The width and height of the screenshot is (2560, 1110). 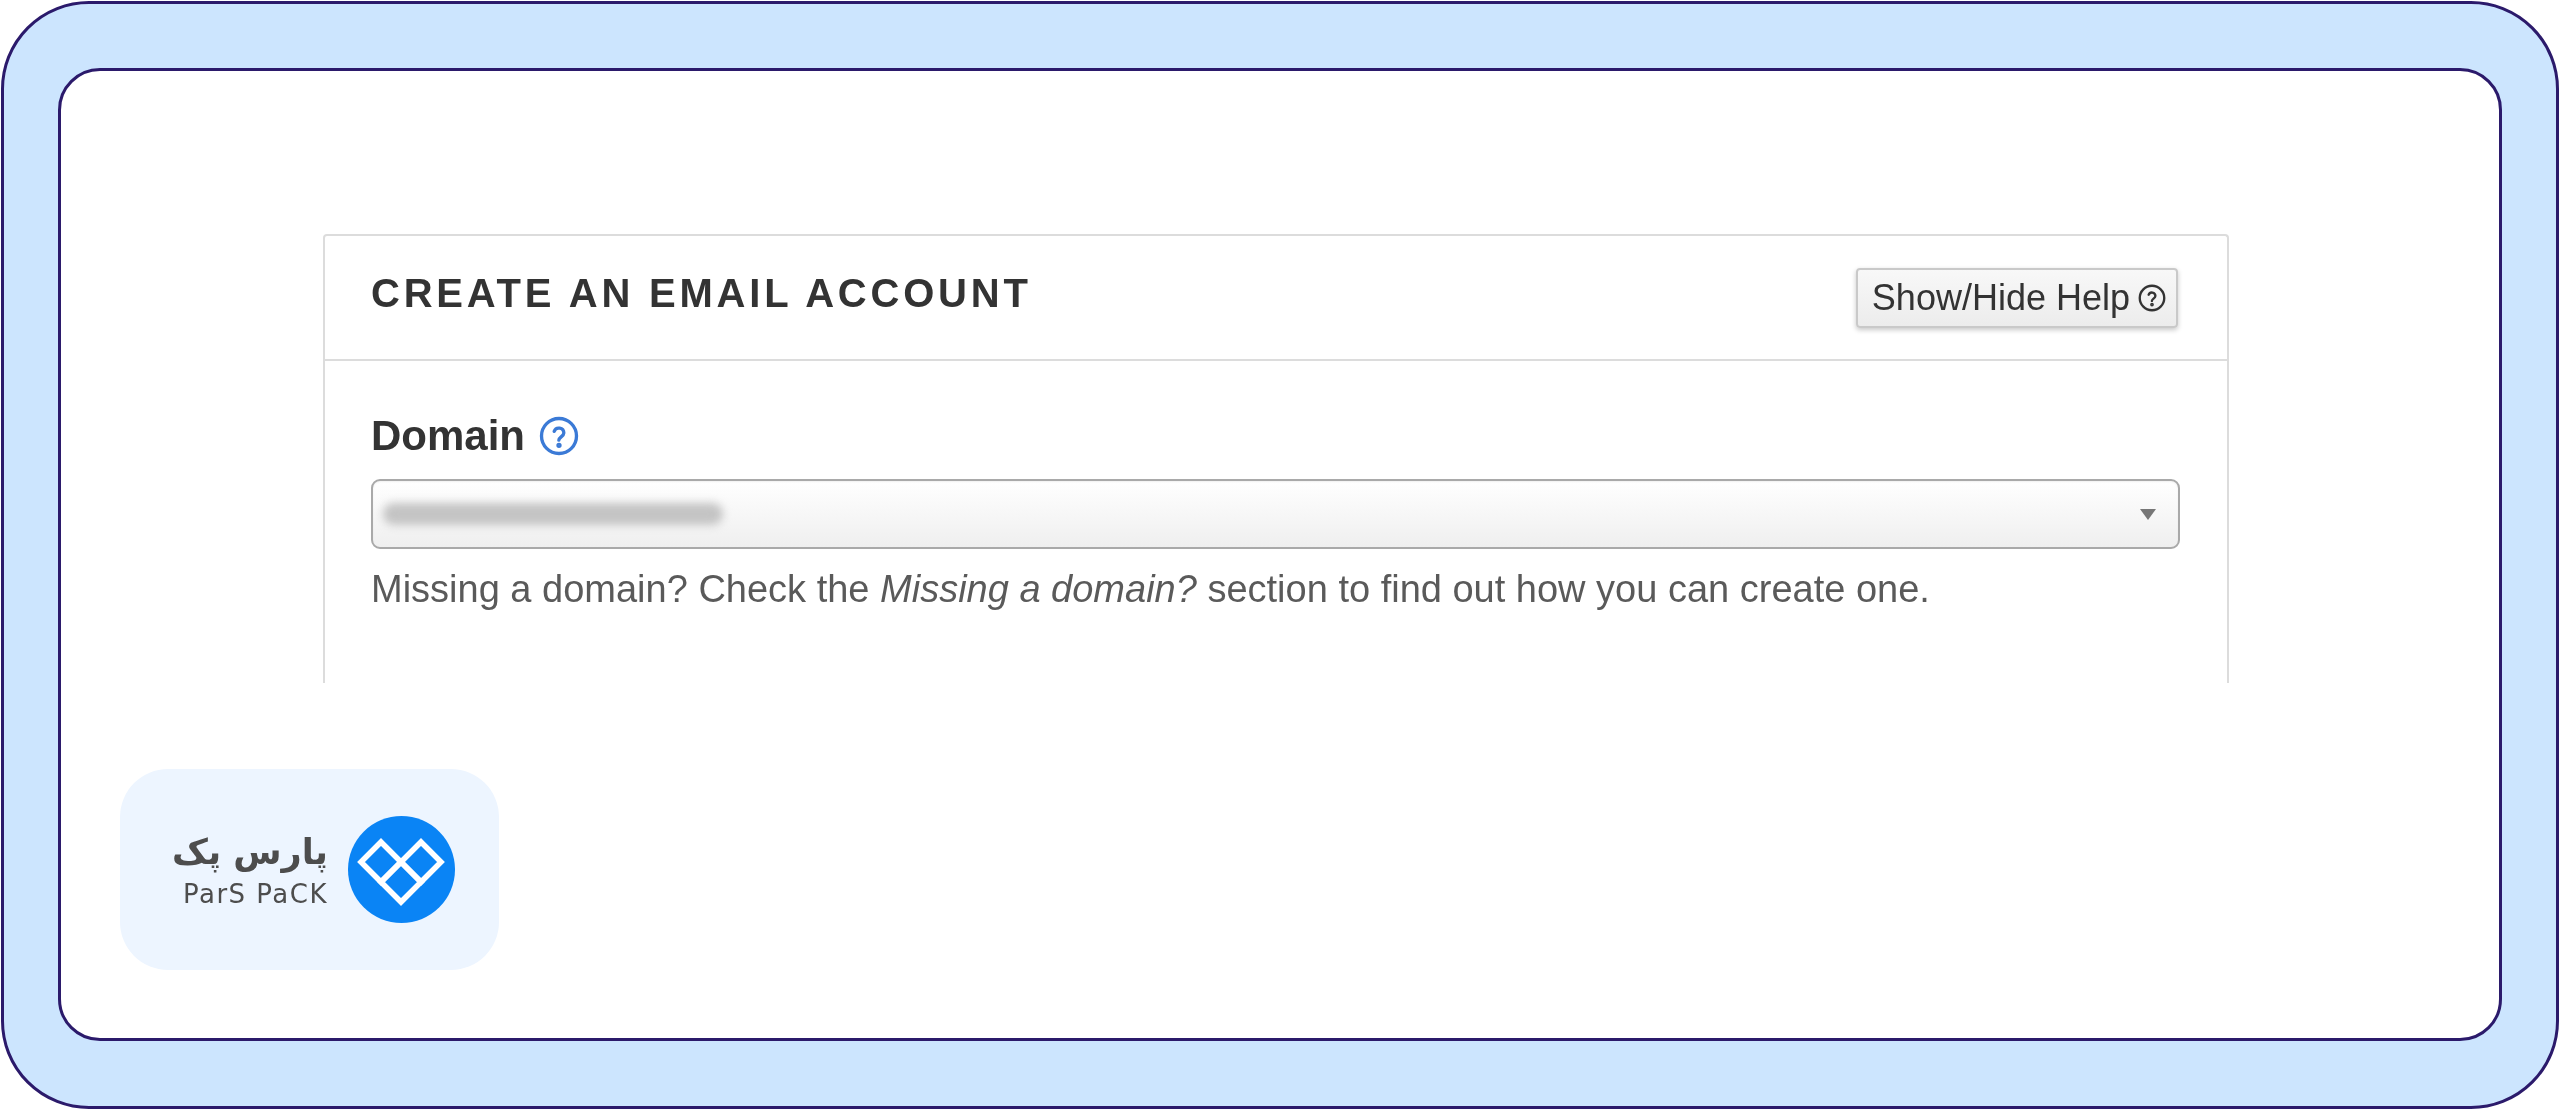 I want to click on logo-persian-name: پارس پک, so click(x=250, y=851).